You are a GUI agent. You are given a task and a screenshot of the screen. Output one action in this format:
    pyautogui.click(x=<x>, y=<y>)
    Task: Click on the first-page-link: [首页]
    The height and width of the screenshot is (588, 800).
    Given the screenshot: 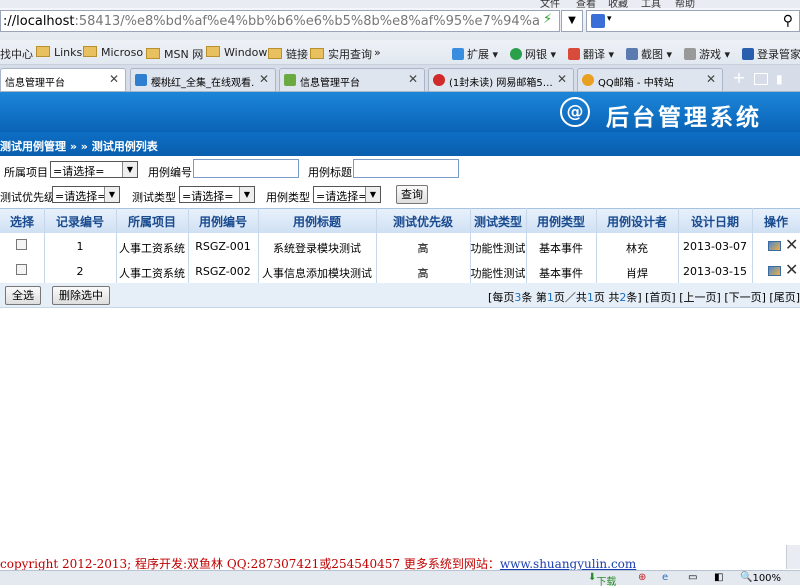 What is the action you would take?
    pyautogui.click(x=660, y=297)
    